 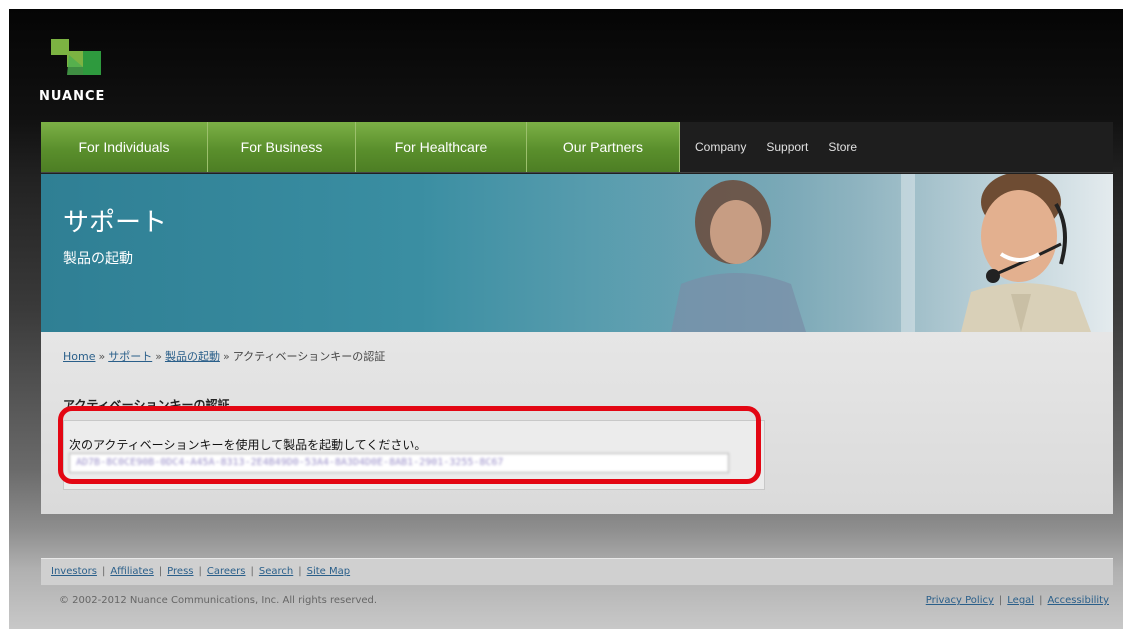 I want to click on nav-link-support: Support, so click(x=787, y=147).